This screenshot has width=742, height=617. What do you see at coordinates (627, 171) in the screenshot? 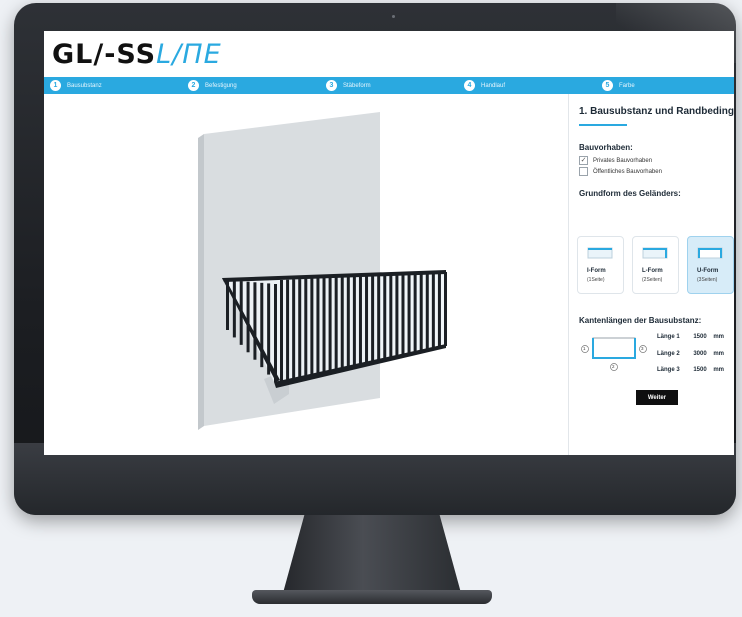
I see `option-label: Öffentliches Bauvorhaben` at bounding box center [627, 171].